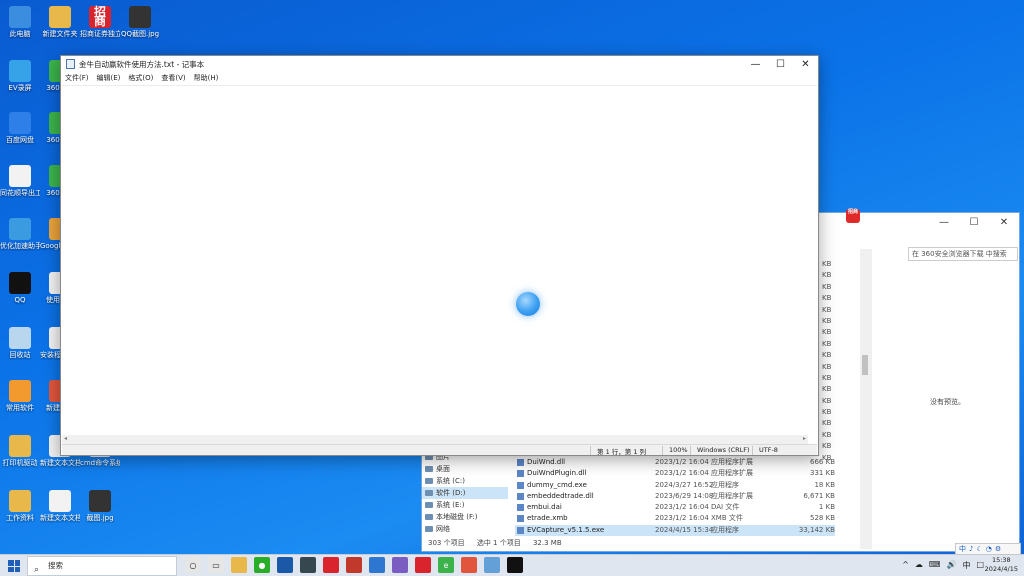 The image size is (1024, 576). What do you see at coordinates (515, 565) in the screenshot?
I see `taskbar-qq-icon` at bounding box center [515, 565].